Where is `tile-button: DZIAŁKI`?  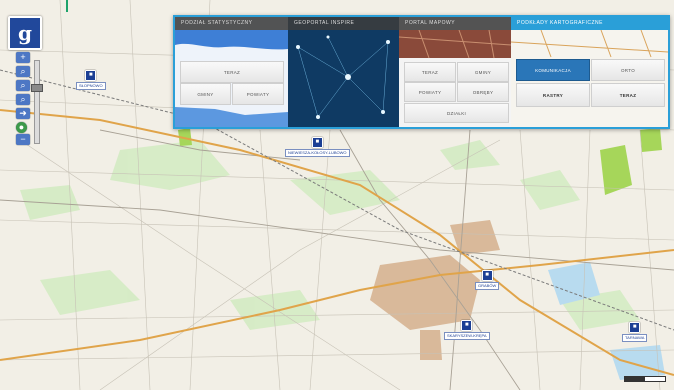
tile-button: DZIAŁKI is located at coordinates (456, 113).